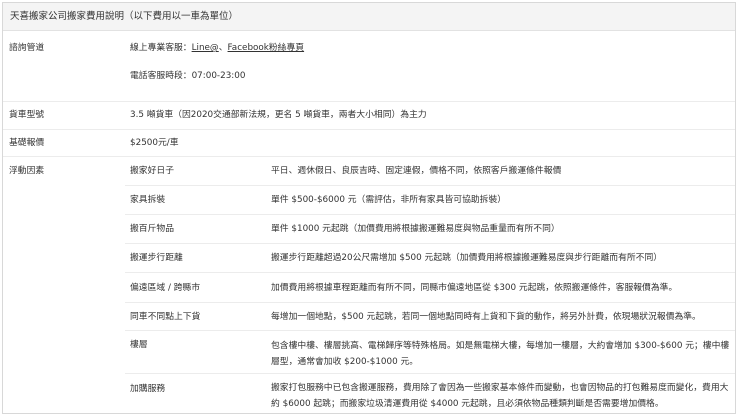 This screenshot has height=418, width=740. What do you see at coordinates (139, 345) in the screenshot?
I see `factor-name: 樓層` at bounding box center [139, 345].